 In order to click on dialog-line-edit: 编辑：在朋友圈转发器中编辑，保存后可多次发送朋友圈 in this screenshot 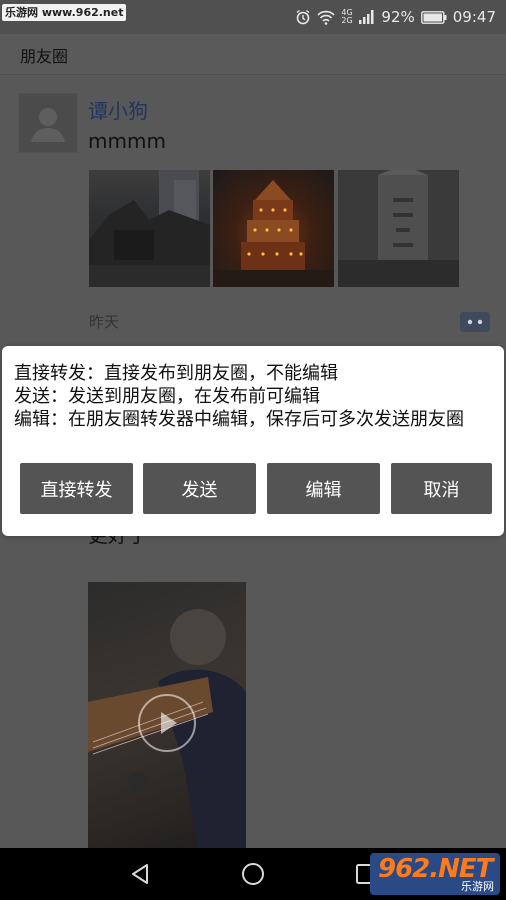, I will do `click(239, 419)`.